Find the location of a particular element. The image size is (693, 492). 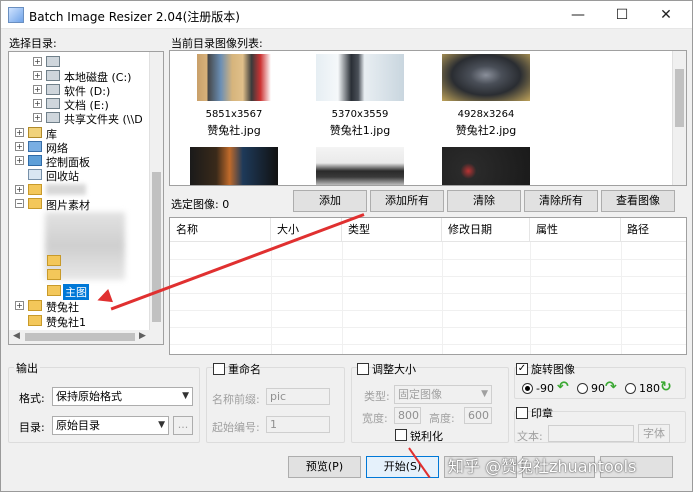

tree-item-e-drive: + 文档 (E:) is located at coordinates (79, 104).